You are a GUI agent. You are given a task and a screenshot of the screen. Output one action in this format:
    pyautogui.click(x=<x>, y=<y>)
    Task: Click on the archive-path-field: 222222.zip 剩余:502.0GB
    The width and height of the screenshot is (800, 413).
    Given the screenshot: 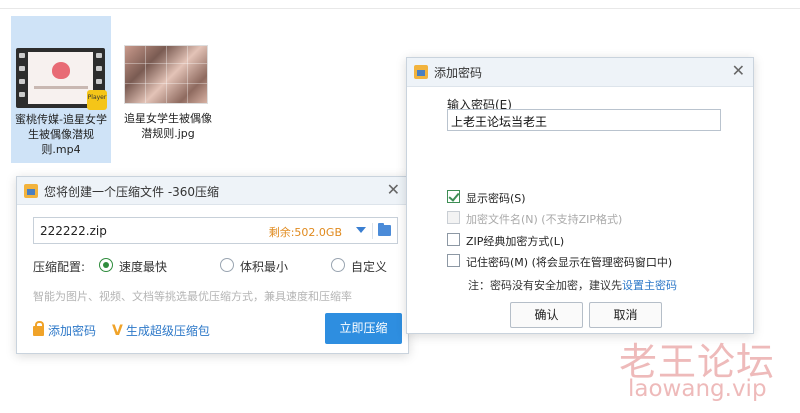 What is the action you would take?
    pyautogui.click(x=215, y=230)
    